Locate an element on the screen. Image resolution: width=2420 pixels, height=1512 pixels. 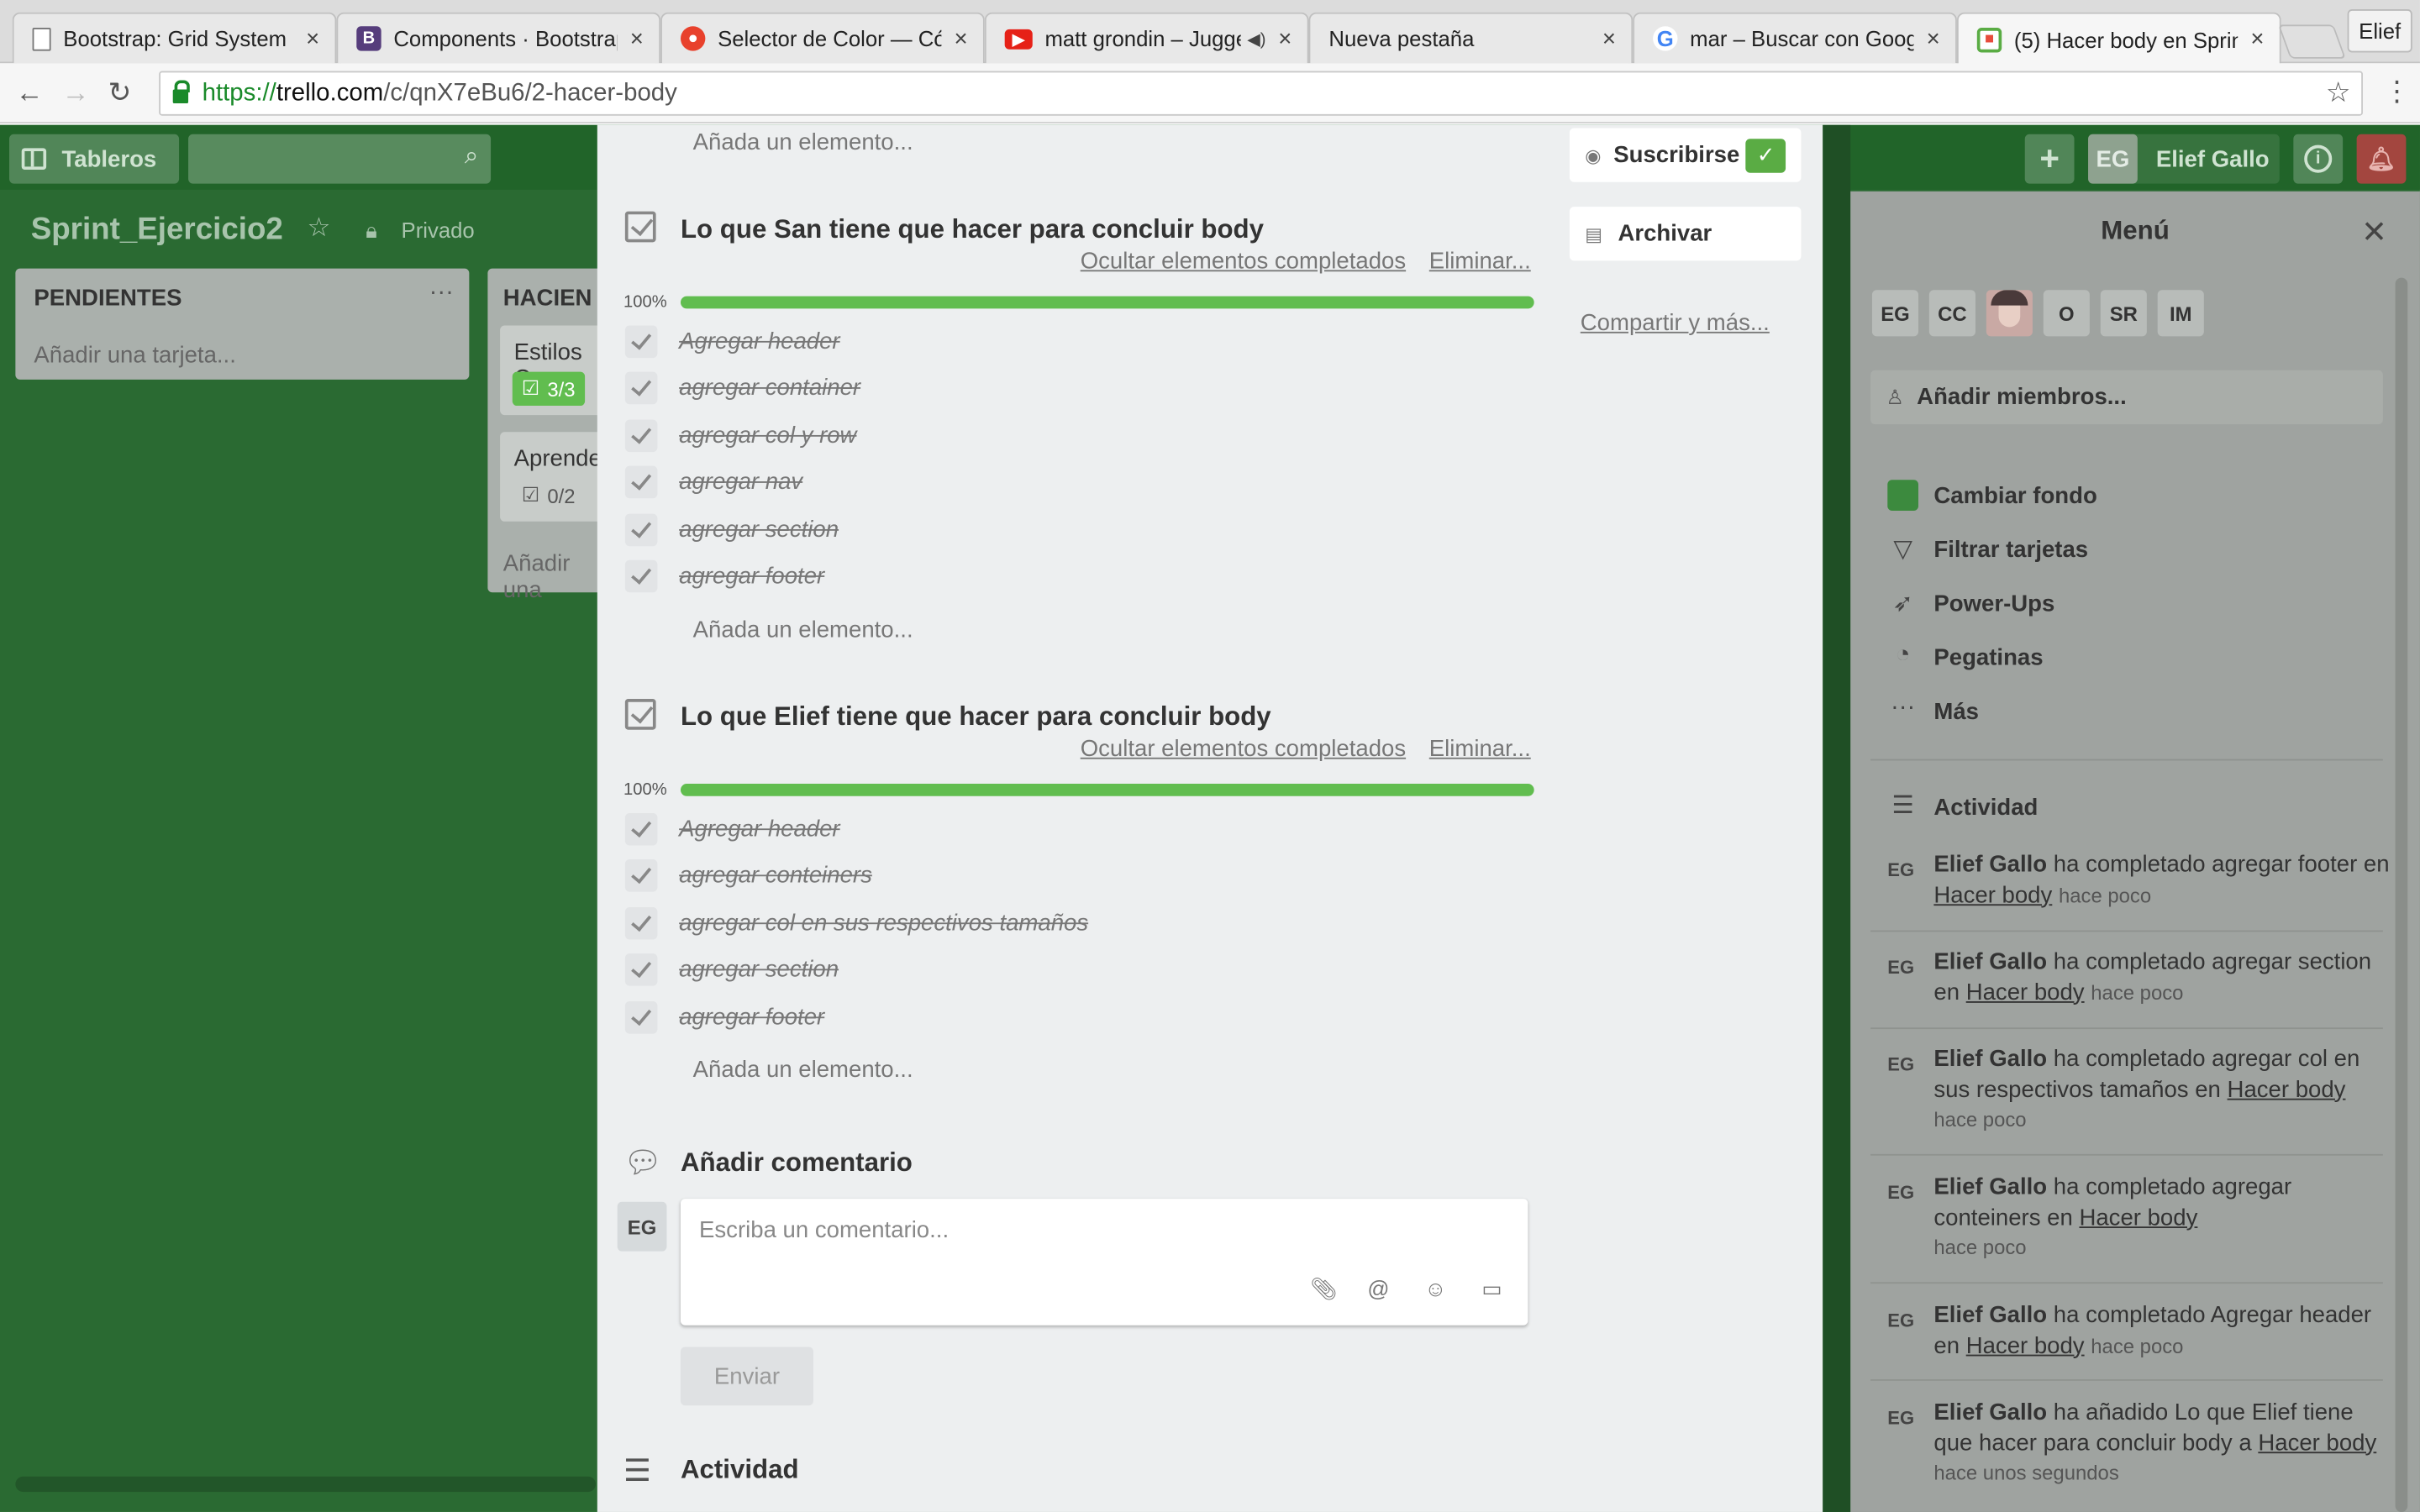
checklist-item: Agregar header is located at coordinates (732, 342).